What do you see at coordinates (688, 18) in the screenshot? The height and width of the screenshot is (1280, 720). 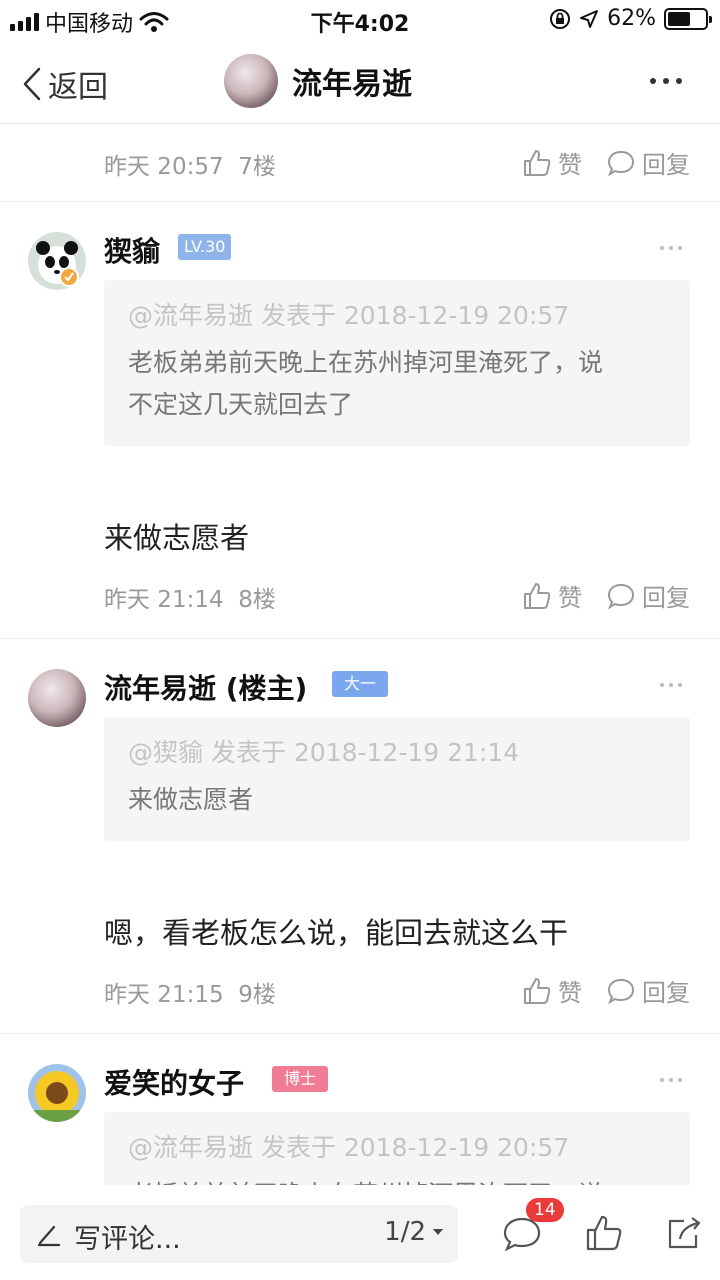 I see `battery-icon` at bounding box center [688, 18].